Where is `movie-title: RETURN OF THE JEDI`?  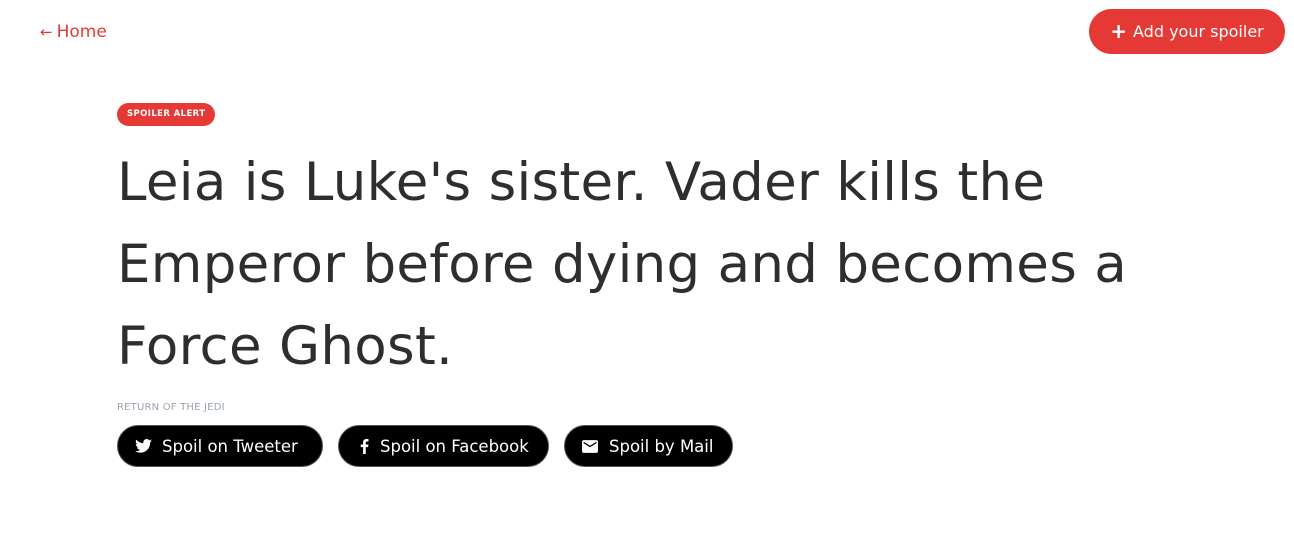
movie-title: RETURN OF THE JEDI is located at coordinates (171, 407).